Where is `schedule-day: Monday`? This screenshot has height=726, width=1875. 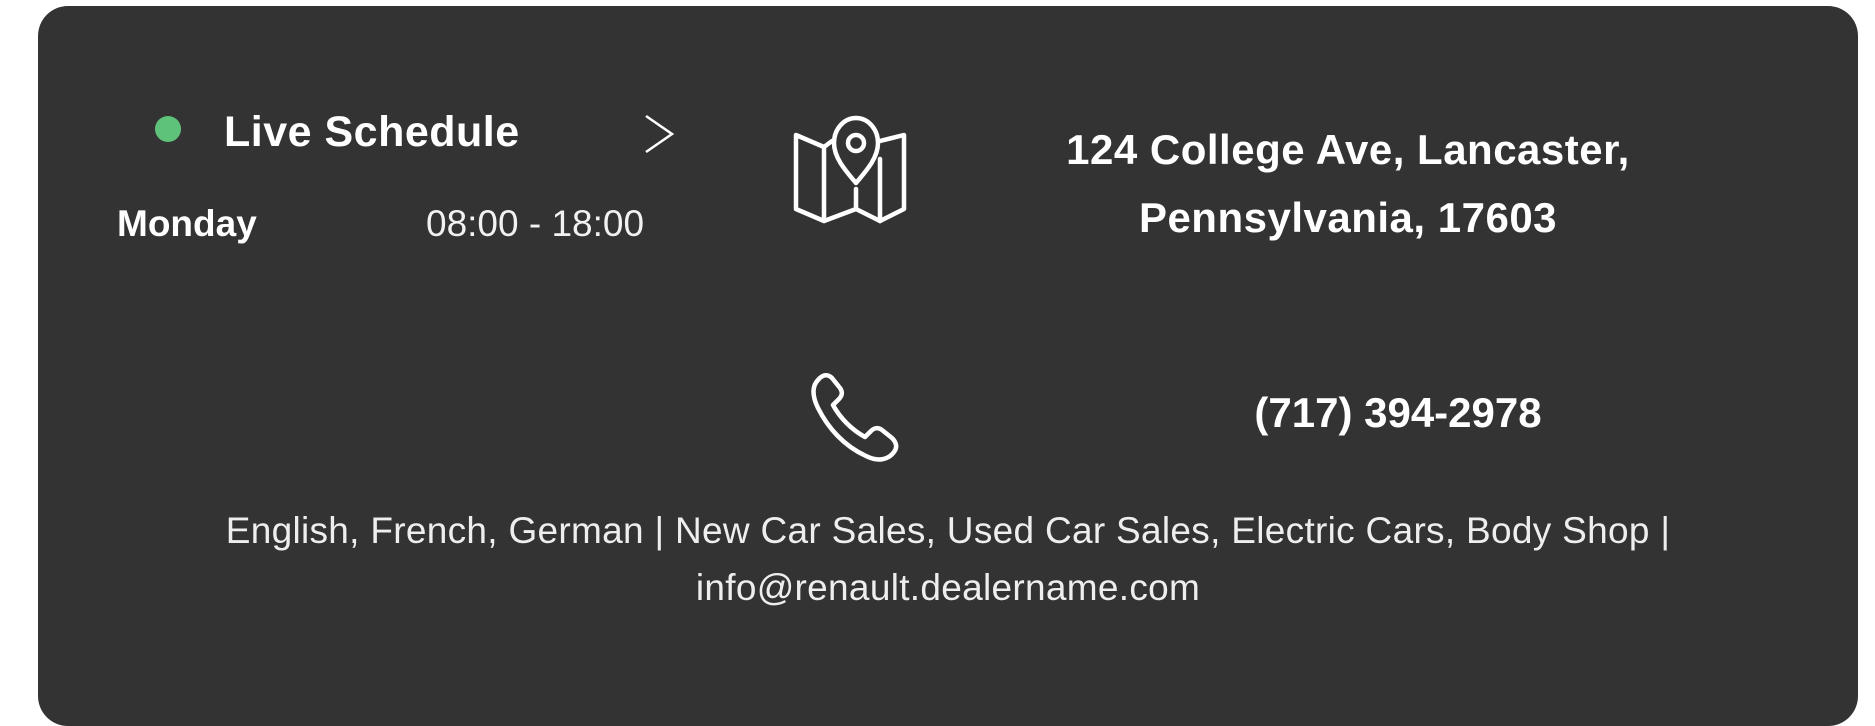 schedule-day: Monday is located at coordinates (187, 223).